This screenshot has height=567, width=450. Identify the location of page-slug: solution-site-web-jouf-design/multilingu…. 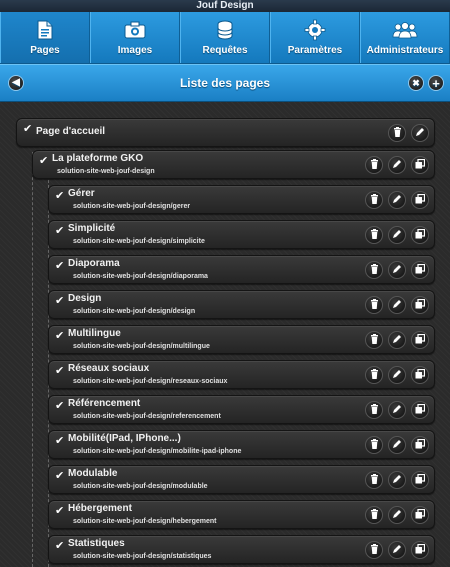
(141, 346).